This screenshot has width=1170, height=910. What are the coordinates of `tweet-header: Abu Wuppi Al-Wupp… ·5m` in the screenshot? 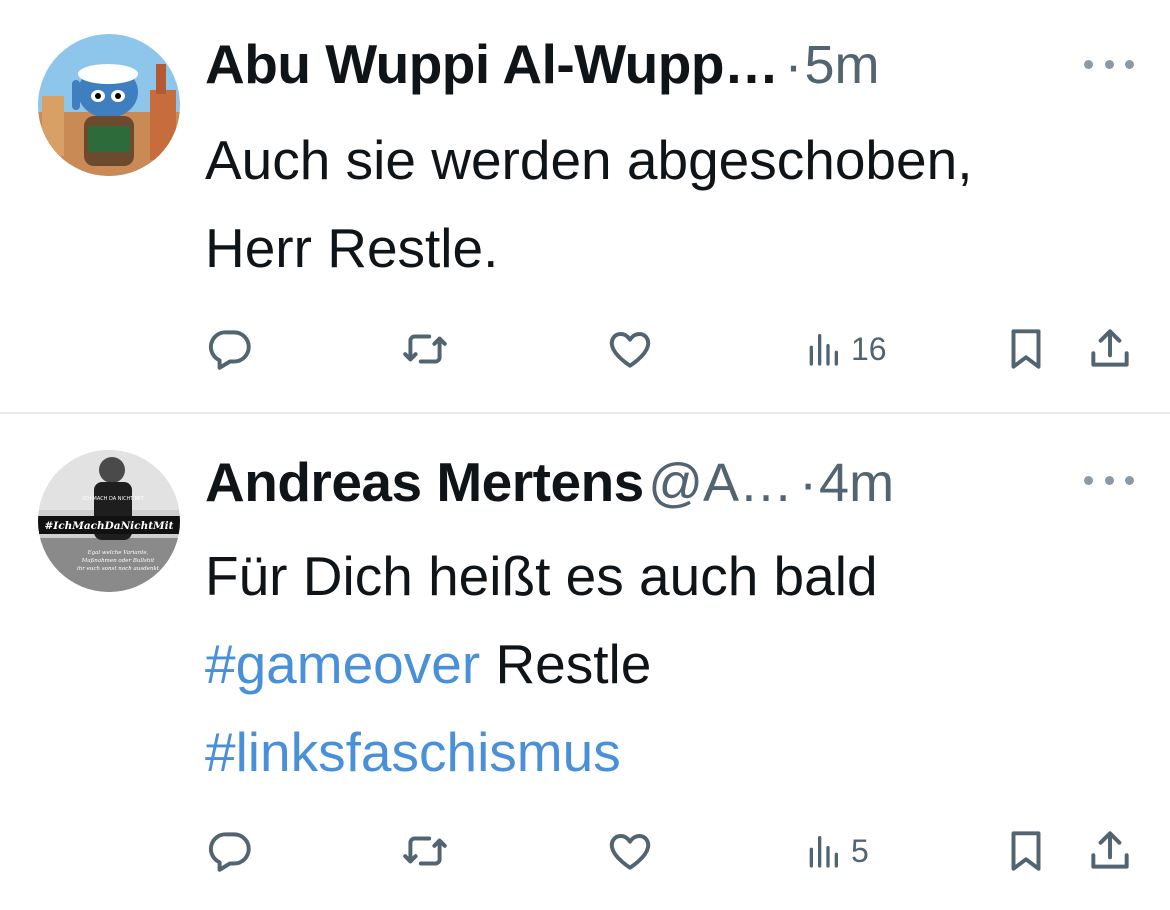 It's located at (542, 67).